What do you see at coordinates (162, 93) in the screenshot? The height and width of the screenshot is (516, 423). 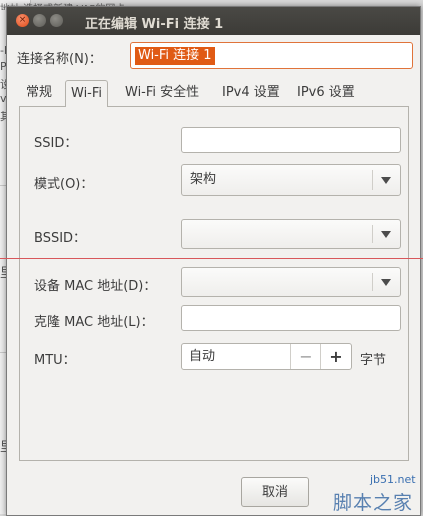 I see `tab-wifi-security: Wi-Fi 安全性` at bounding box center [162, 93].